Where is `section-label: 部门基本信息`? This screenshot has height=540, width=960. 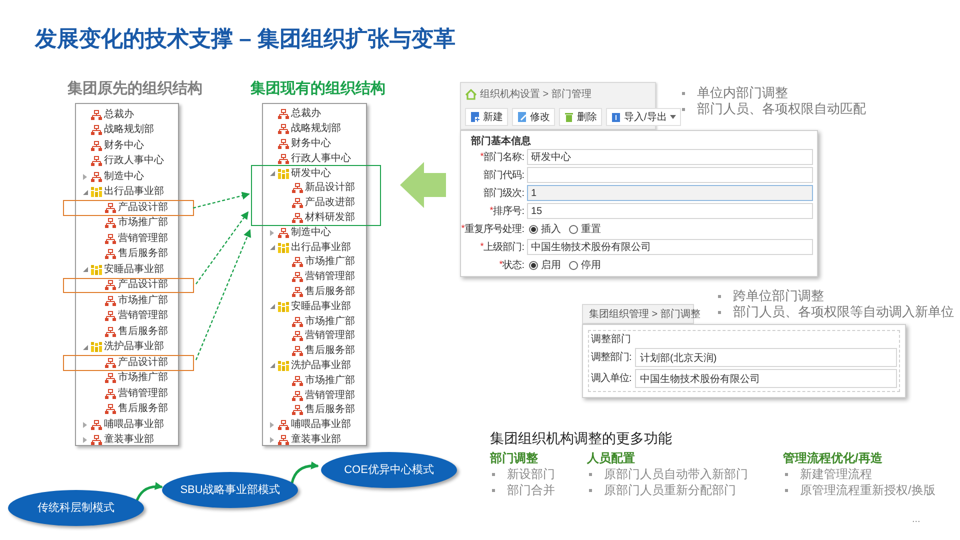
section-label: 部门基本信息 is located at coordinates (501, 141).